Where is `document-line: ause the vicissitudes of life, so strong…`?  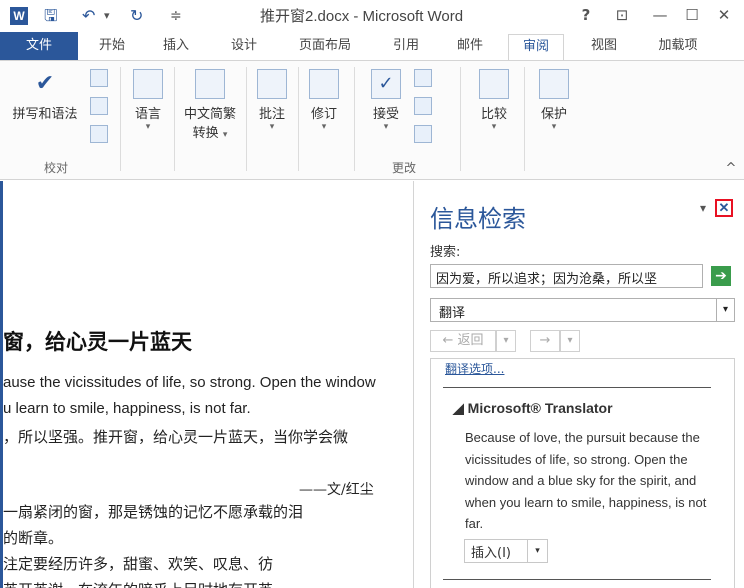 document-line: ause the vicissitudes of life, so strong… is located at coordinates (189, 382).